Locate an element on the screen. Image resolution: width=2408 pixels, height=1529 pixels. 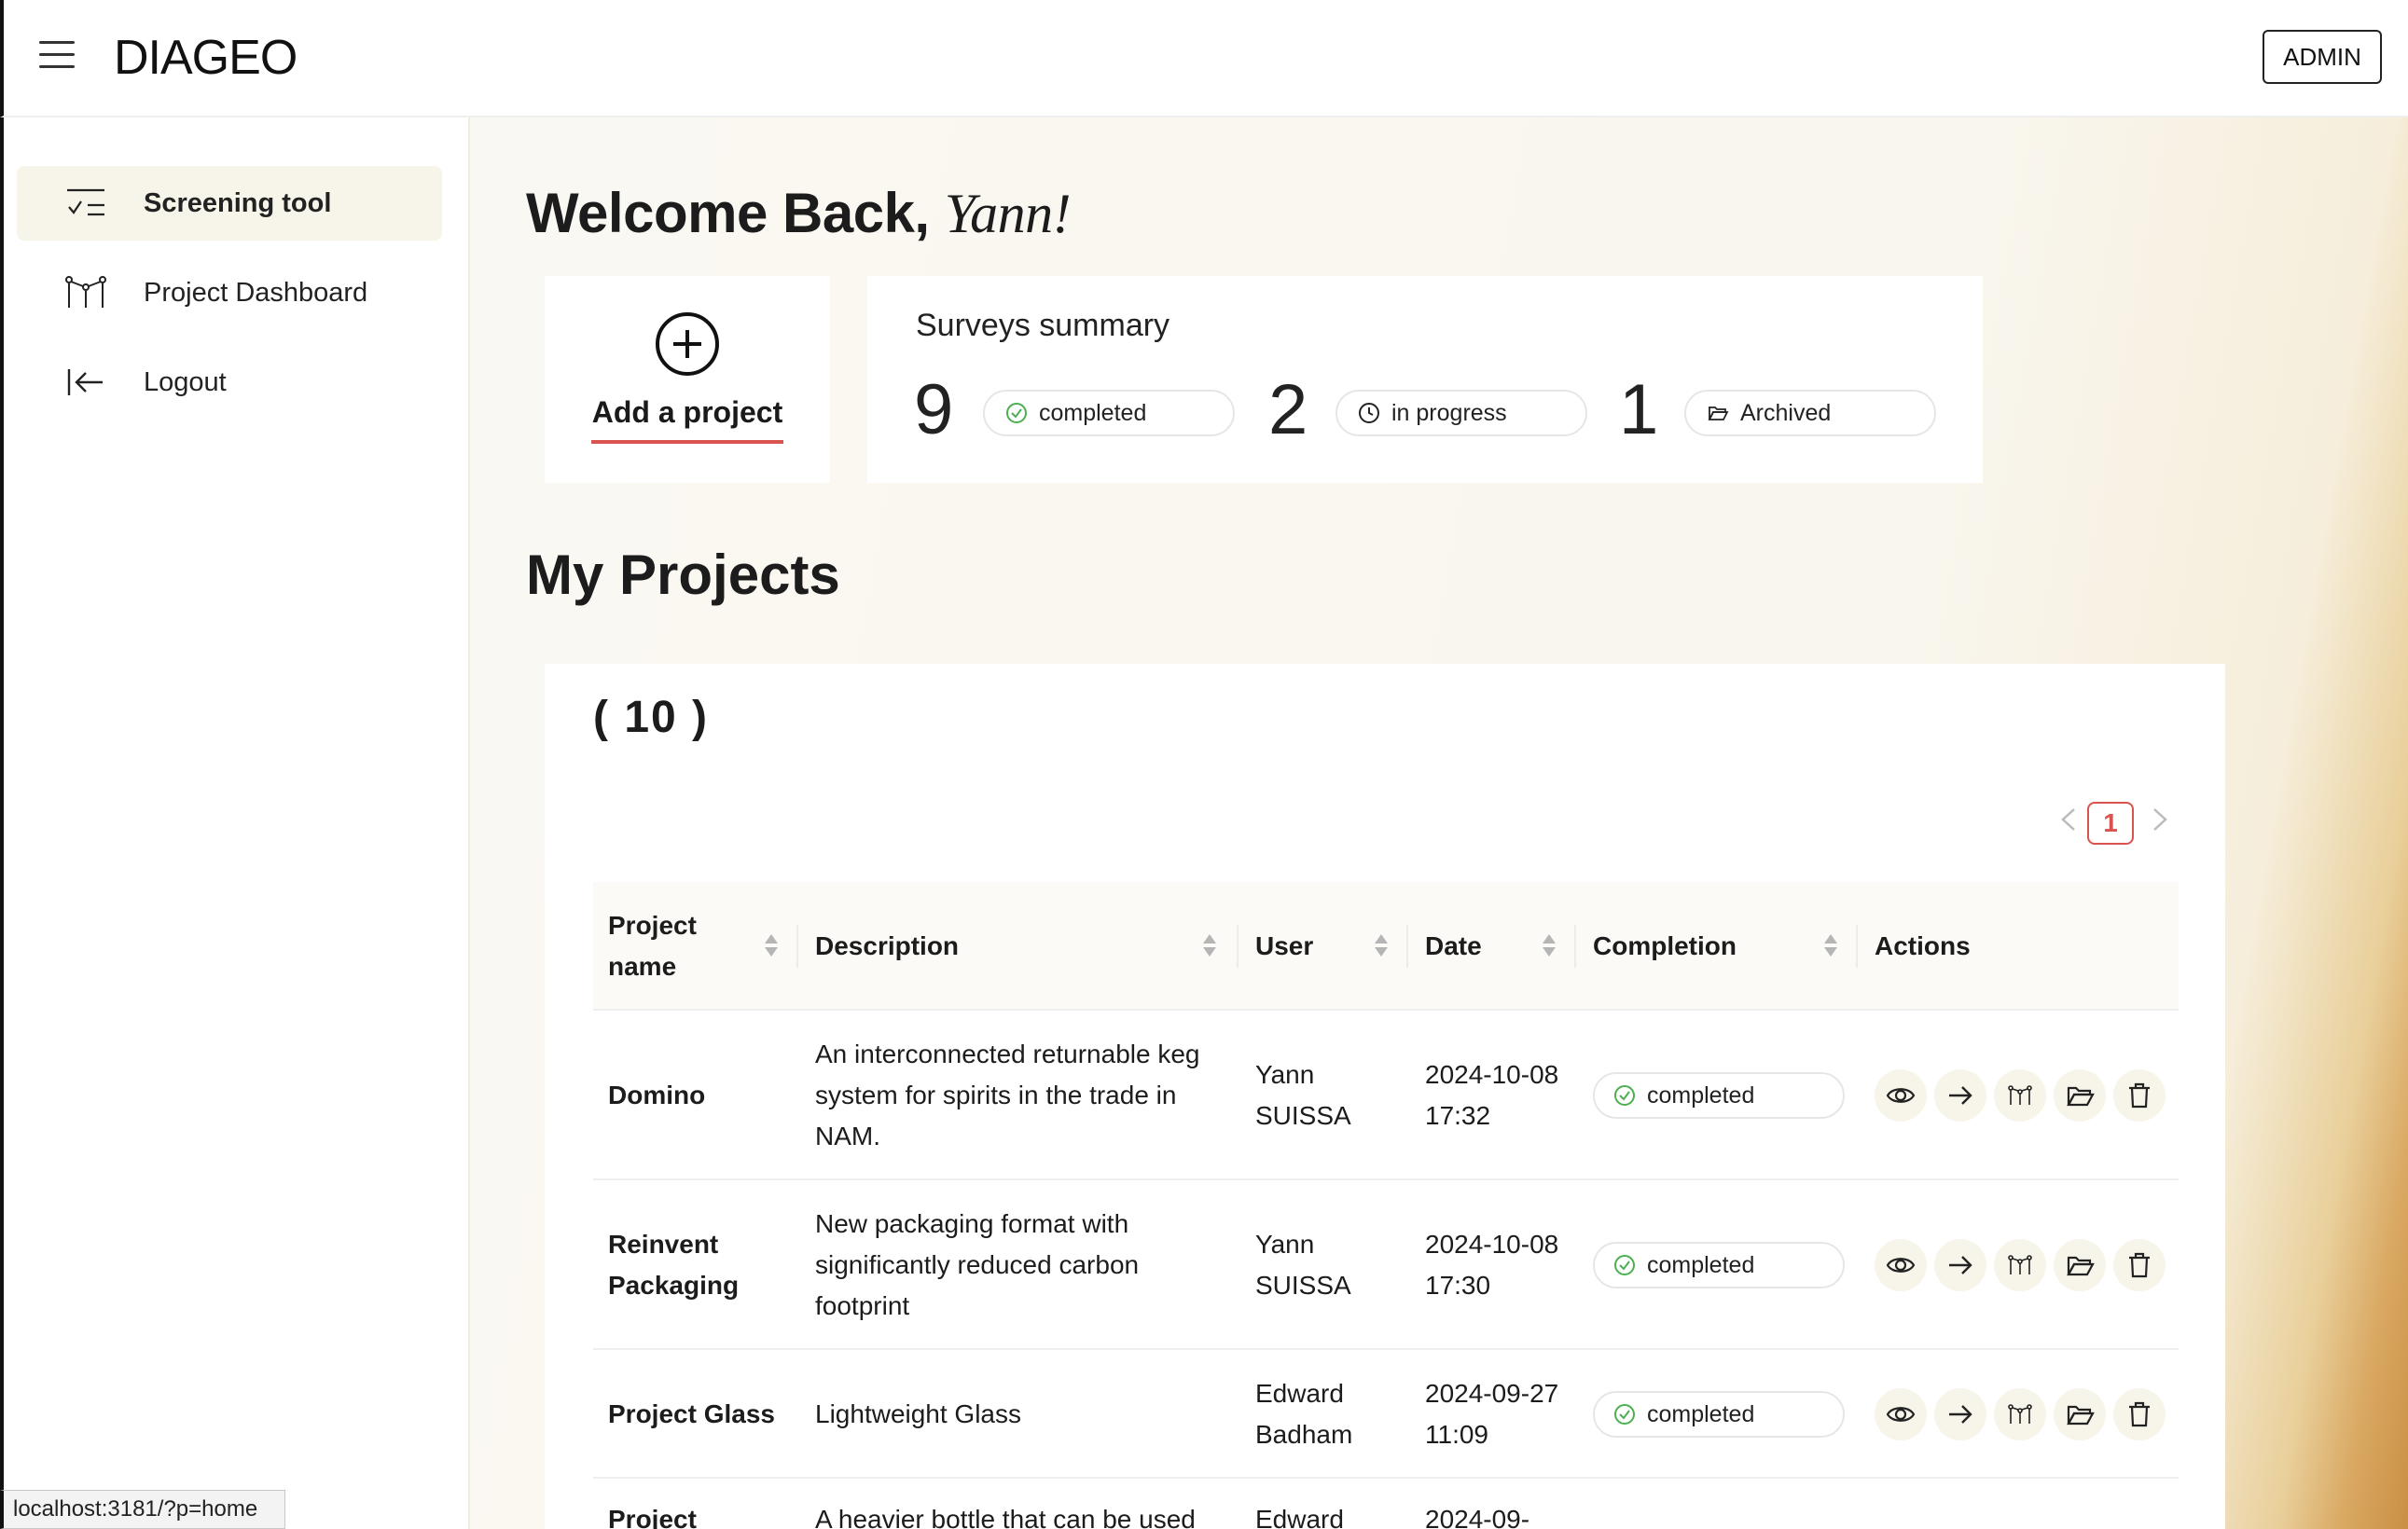
welcome-user-name: Yann! is located at coordinates (1008, 214).